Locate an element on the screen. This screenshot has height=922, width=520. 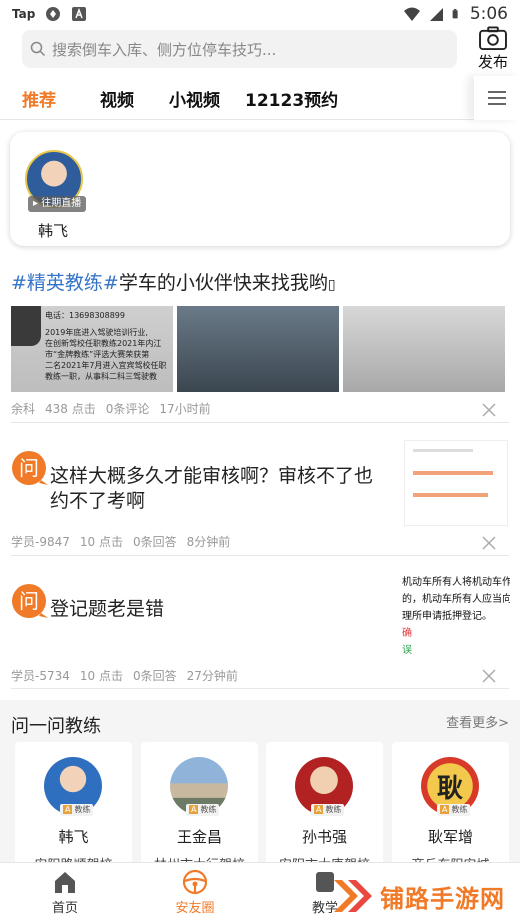
thumb-question-text: 机动车所有人将机动车作为 的，机动车所有人应当向 理所申请抵押登记。 确 误 is located at coordinates (456, 616).